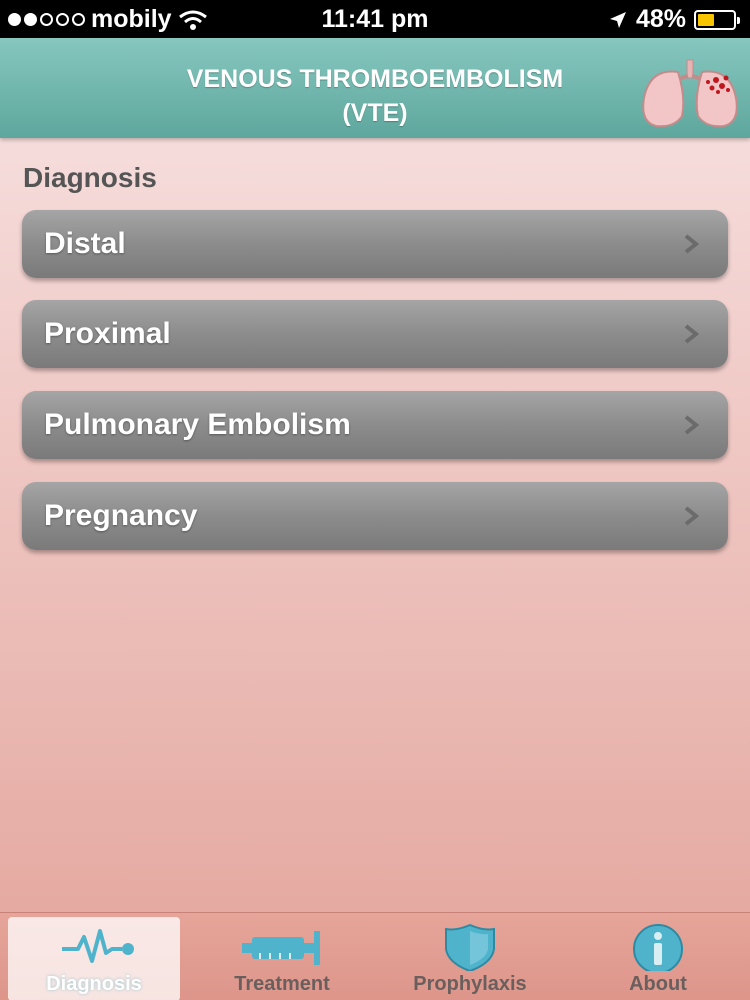 Image resolution: width=750 pixels, height=1000 pixels. Describe the element at coordinates (281, 948) in the screenshot. I see `syringe-icon` at that location.